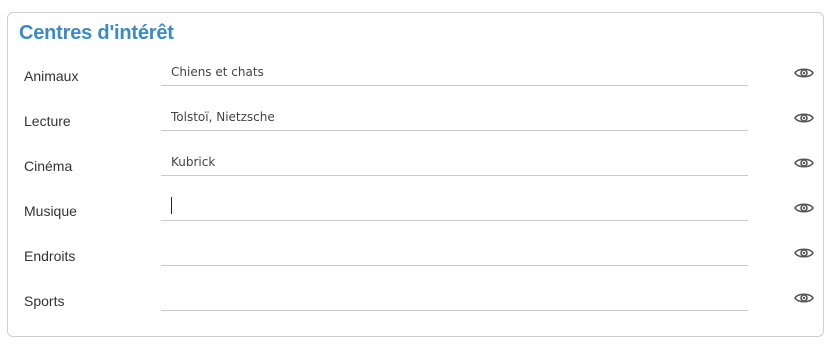 The image size is (839, 350). Describe the element at coordinates (96, 33) in the screenshot. I see `section-title: Centres d'intérêt` at that location.